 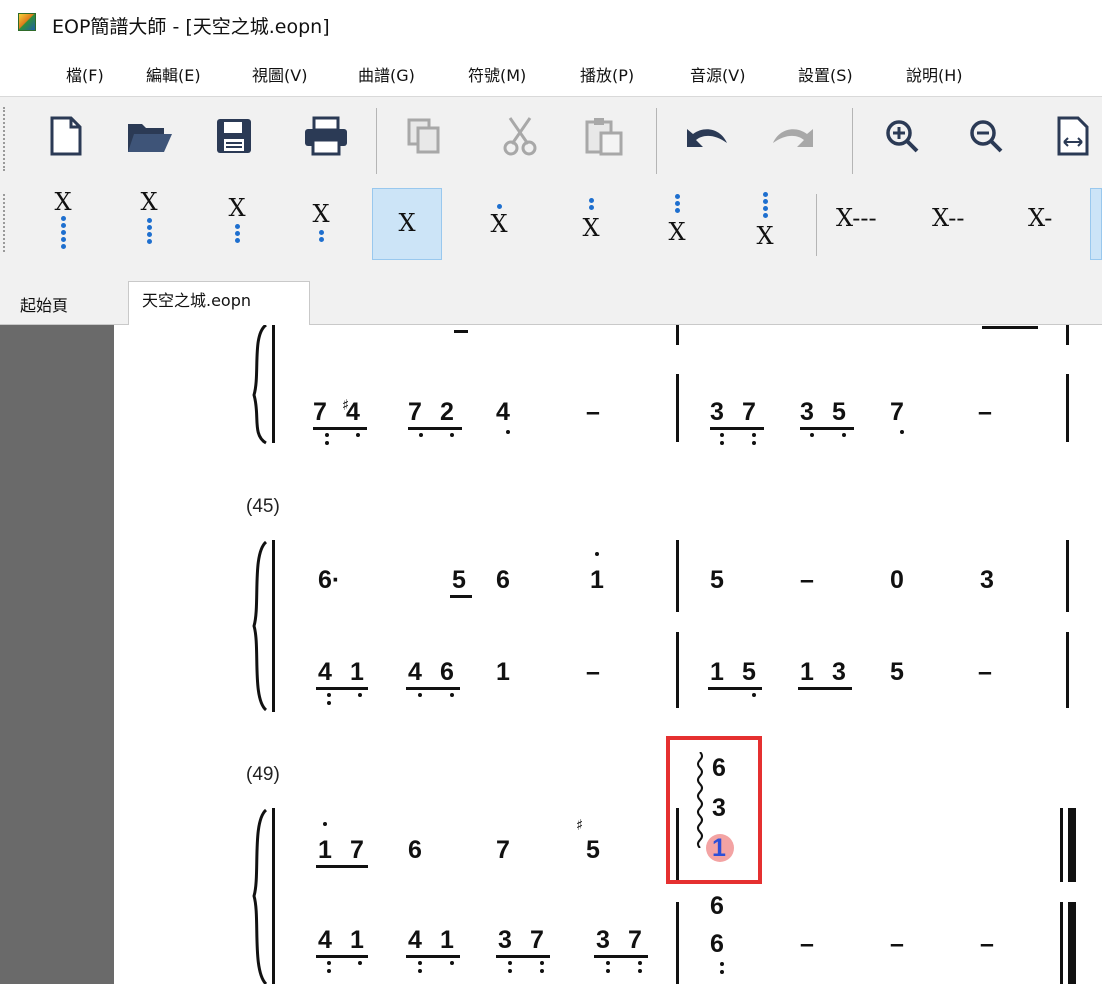 What do you see at coordinates (897, 580) in the screenshot?
I see `note: 0` at bounding box center [897, 580].